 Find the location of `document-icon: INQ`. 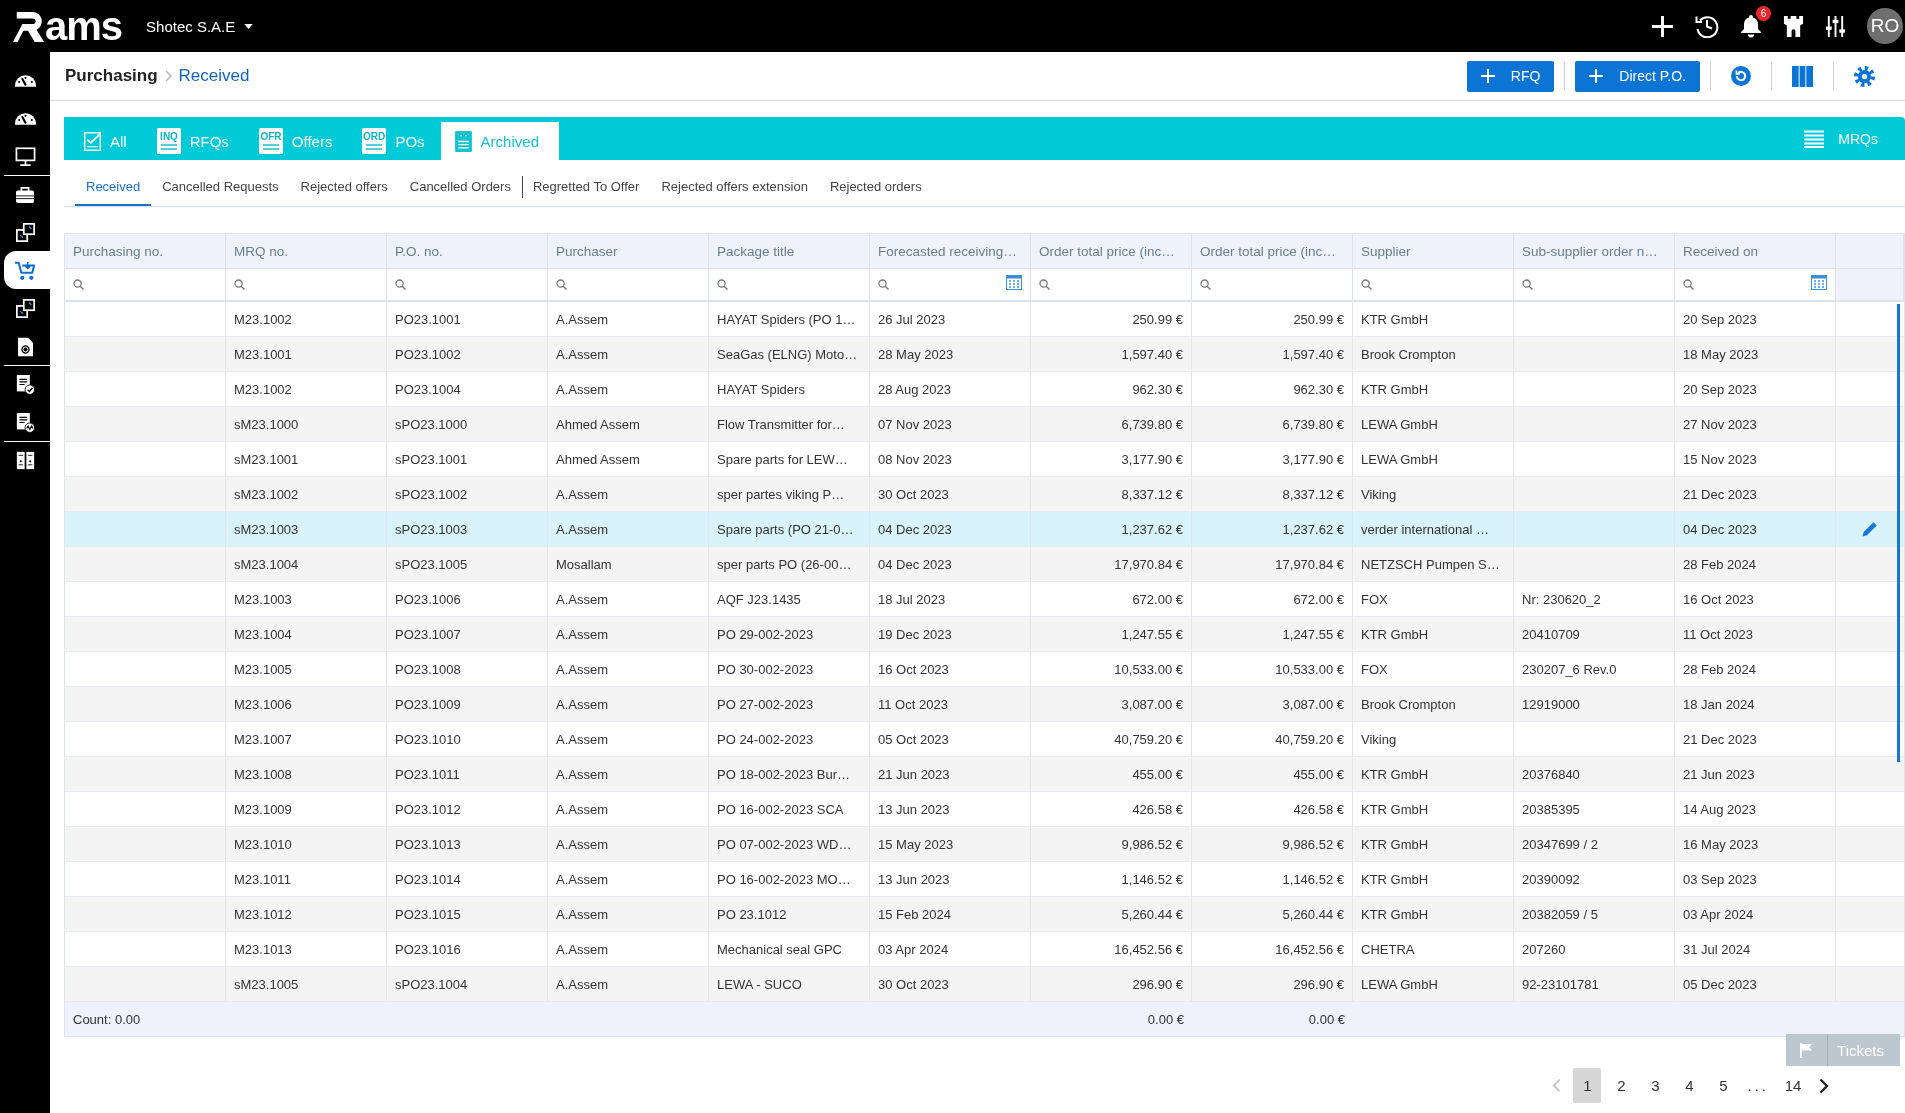

document-icon: INQ is located at coordinates (168, 141).